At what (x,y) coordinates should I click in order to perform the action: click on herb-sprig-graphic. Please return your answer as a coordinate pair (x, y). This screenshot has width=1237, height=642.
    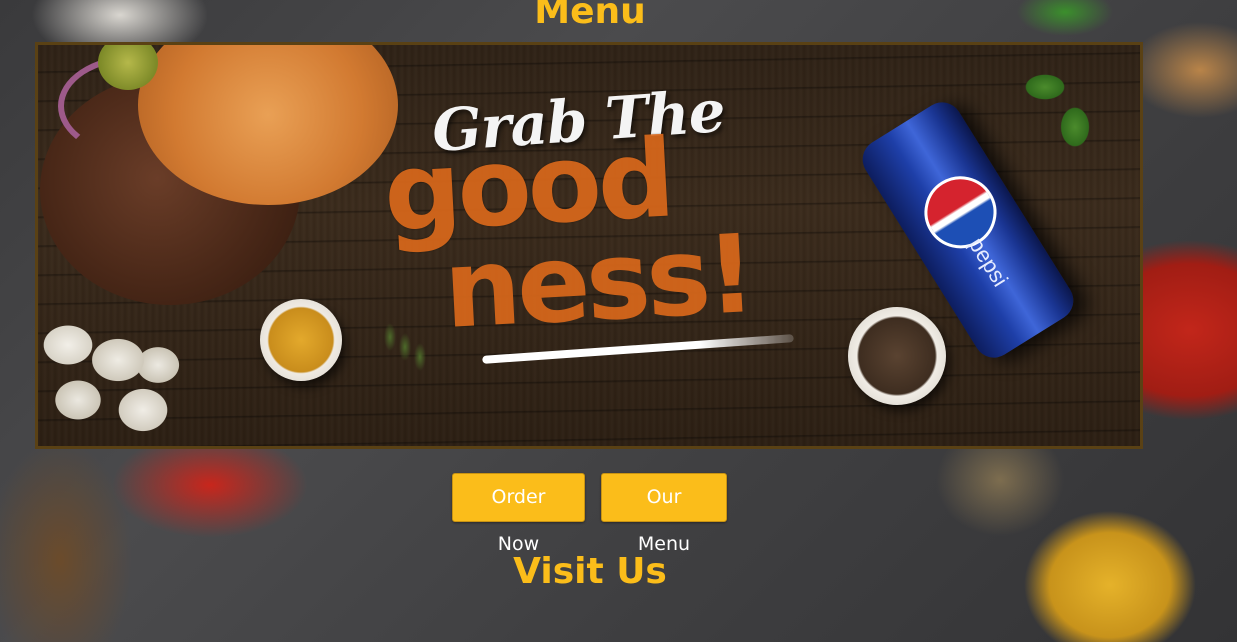
    Looking at the image, I should click on (405, 347).